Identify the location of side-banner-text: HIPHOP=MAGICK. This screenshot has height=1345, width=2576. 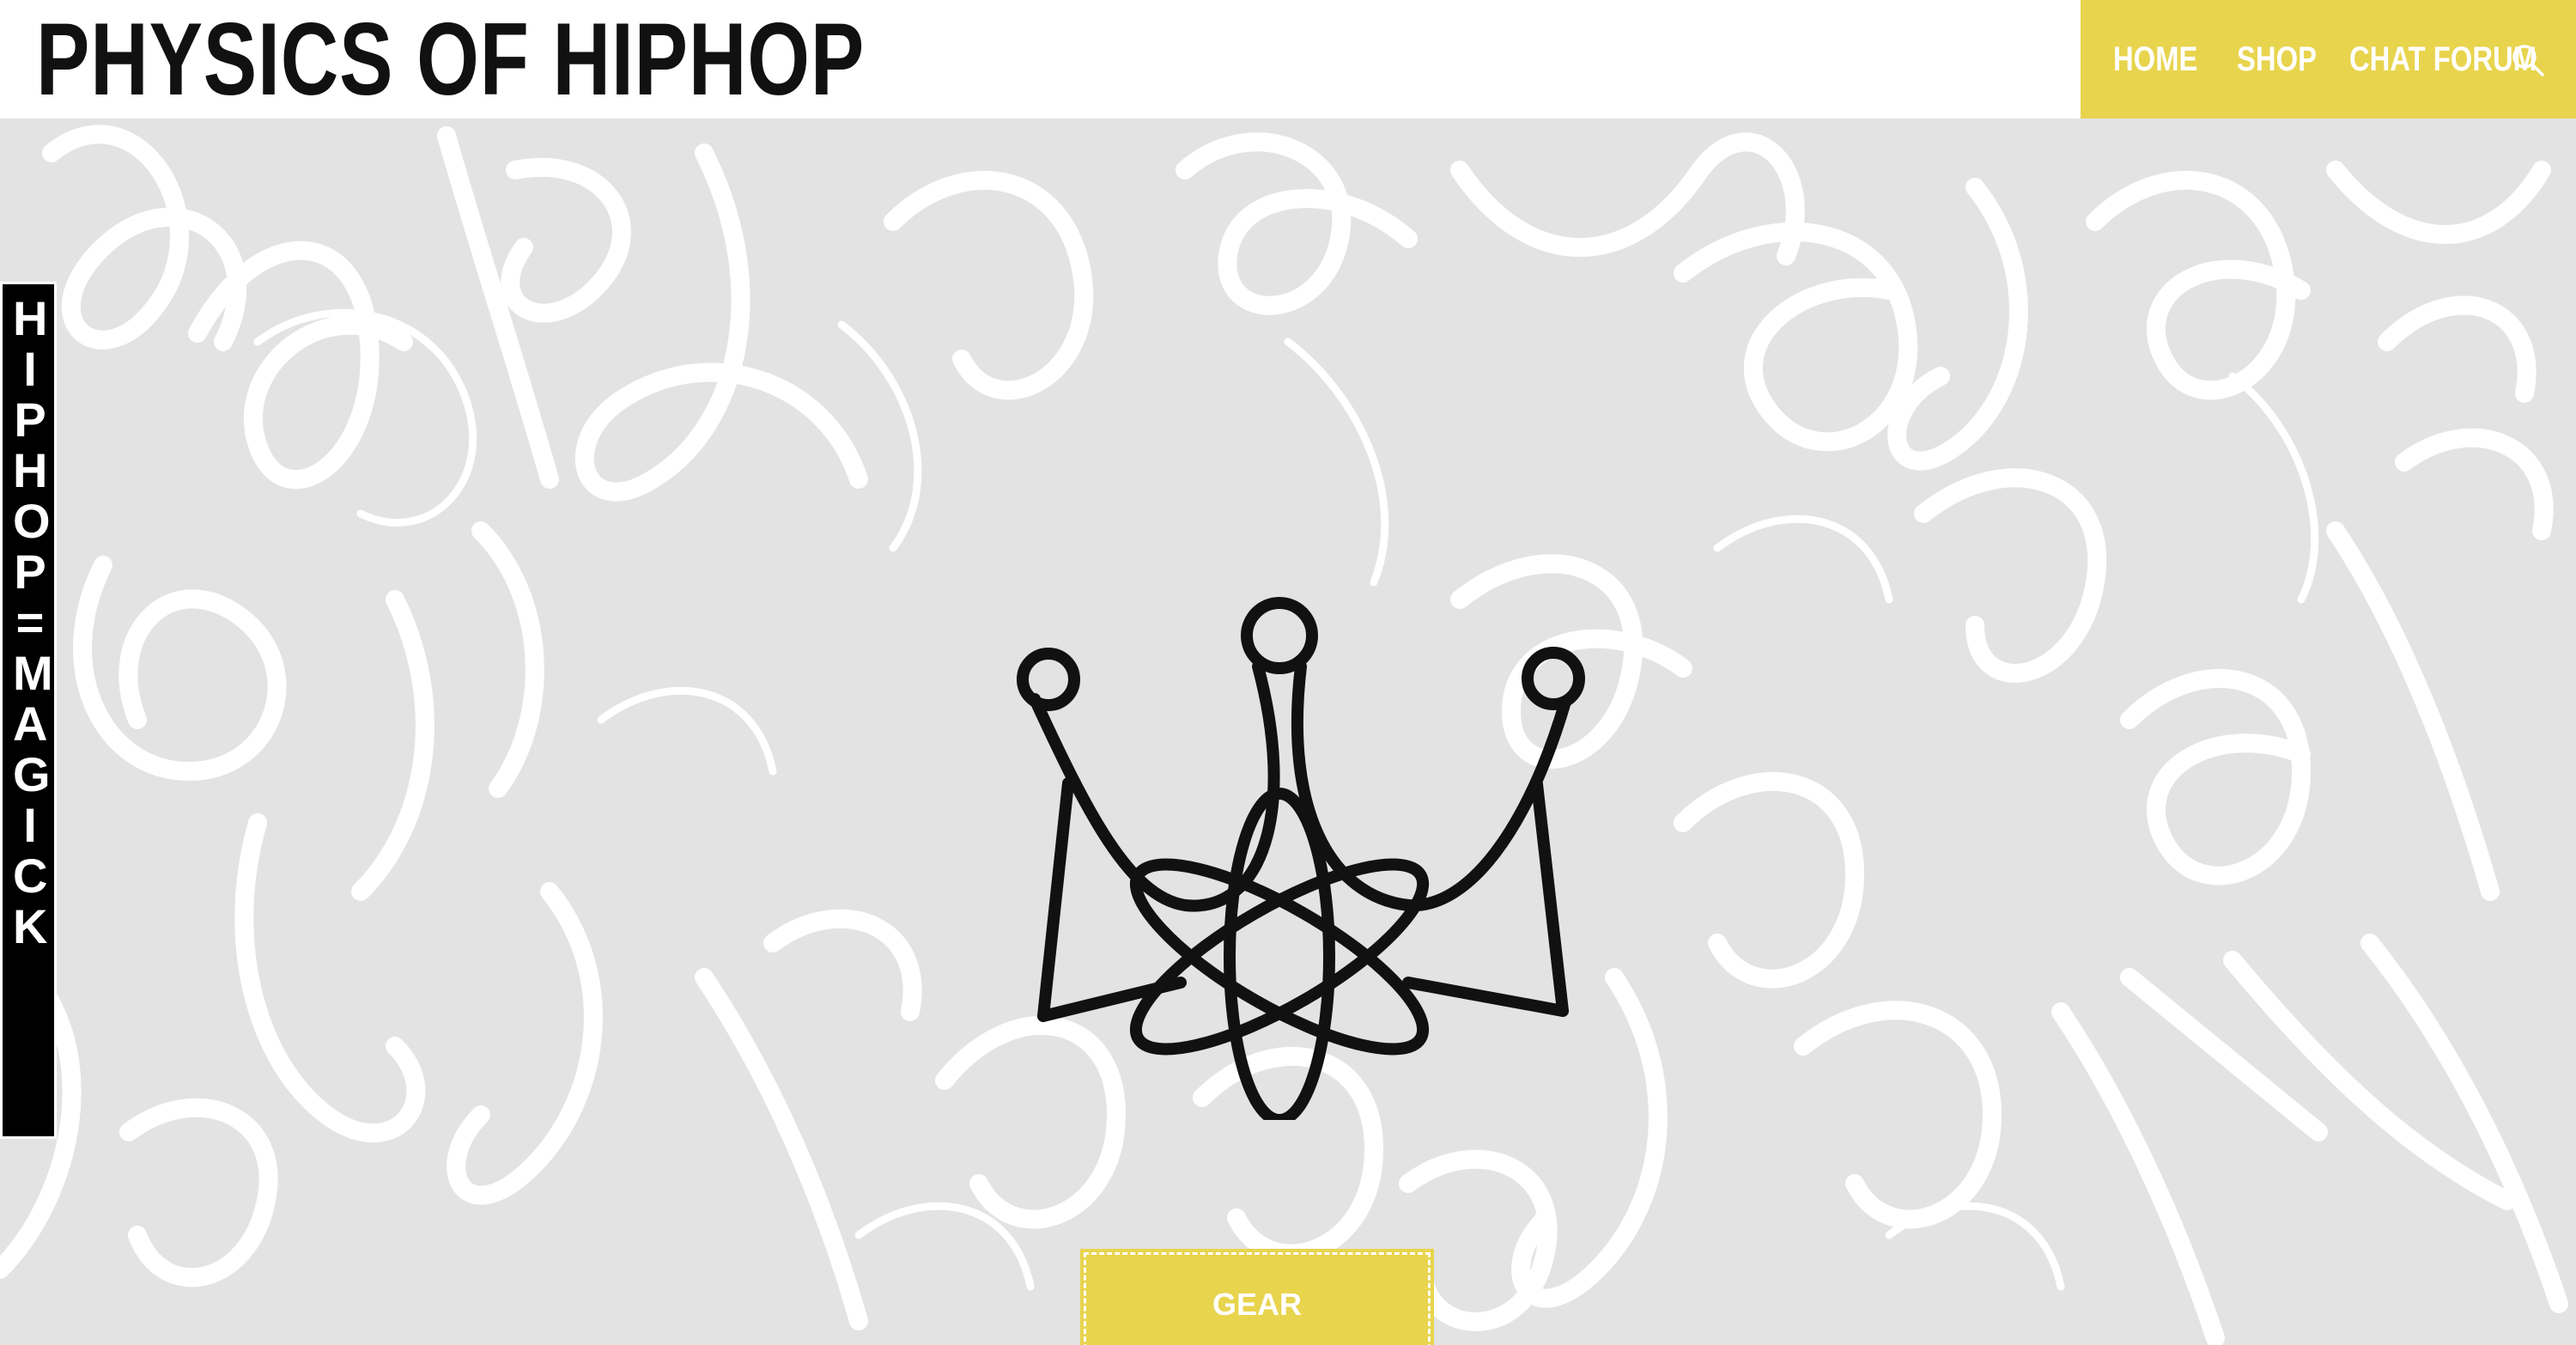
(33, 622).